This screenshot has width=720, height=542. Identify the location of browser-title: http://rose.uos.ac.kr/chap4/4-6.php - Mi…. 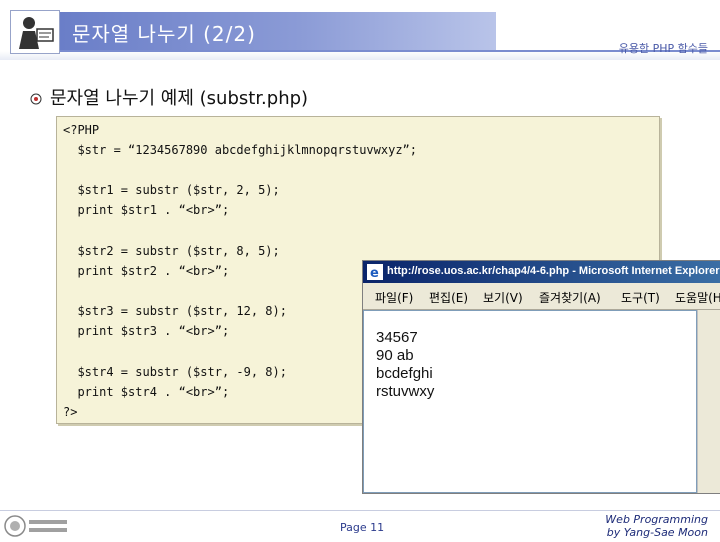
(553, 271).